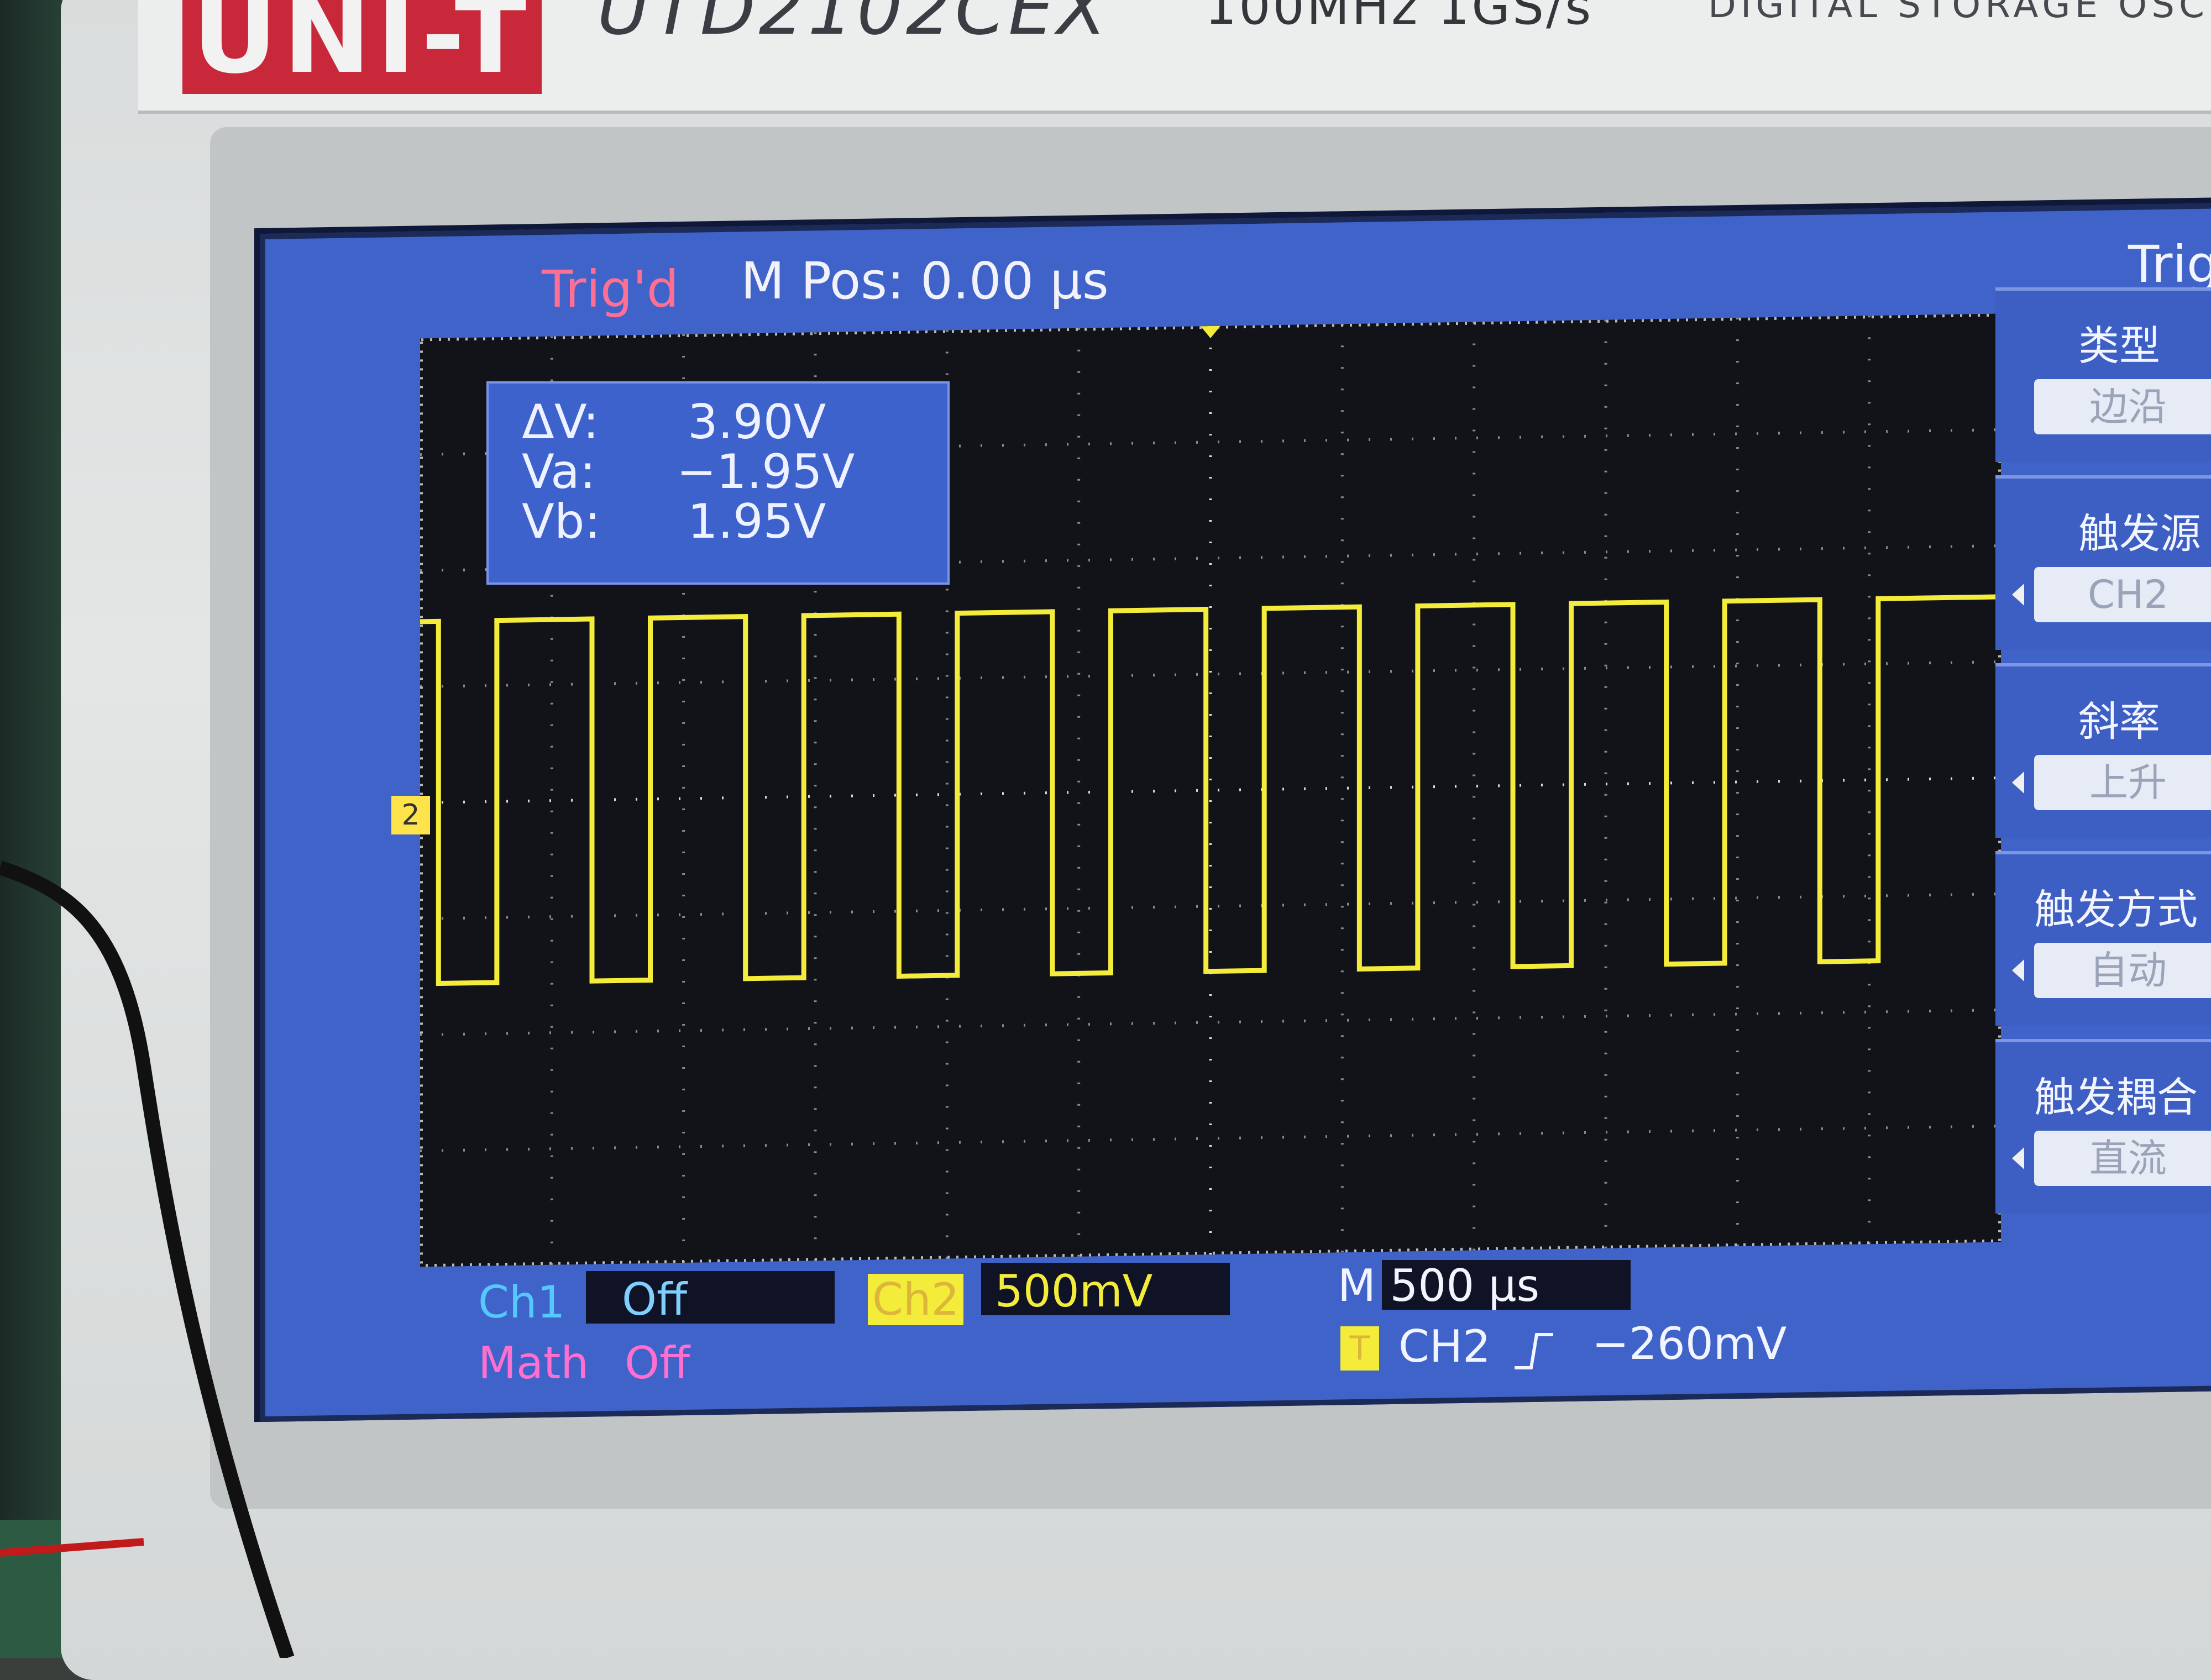  Describe the element at coordinates (1534, 1351) in the screenshot. I see `rising-edge-icon` at that location.